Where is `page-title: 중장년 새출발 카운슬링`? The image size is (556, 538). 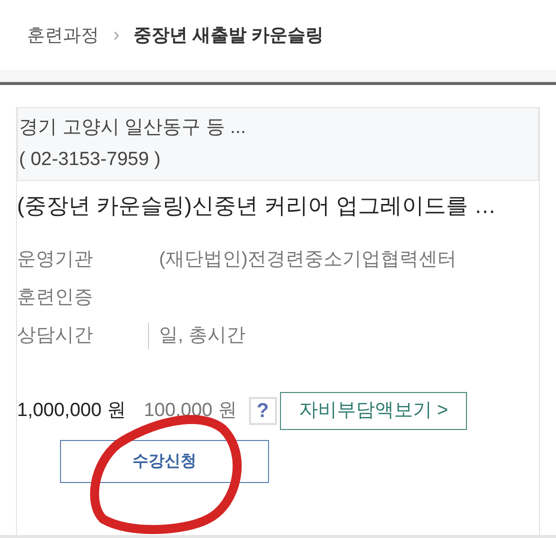 page-title: 중장년 새출발 카운슬링 is located at coordinates (229, 35).